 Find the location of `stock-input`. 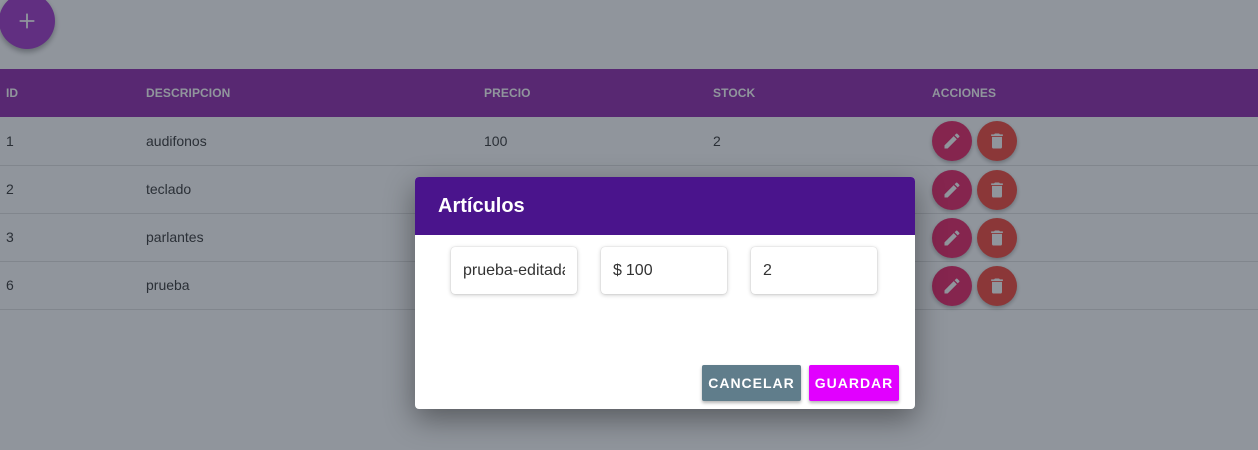

stock-input is located at coordinates (814, 270).